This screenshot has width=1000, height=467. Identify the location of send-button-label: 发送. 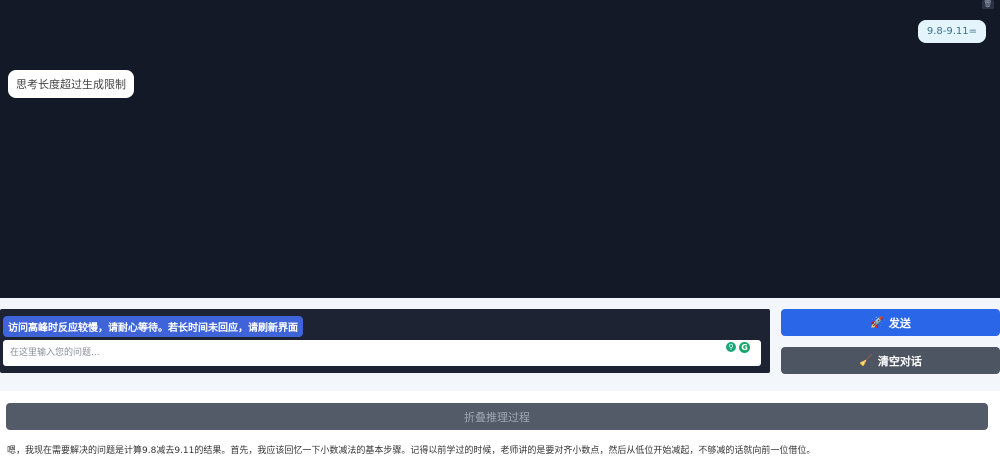
(899, 323).